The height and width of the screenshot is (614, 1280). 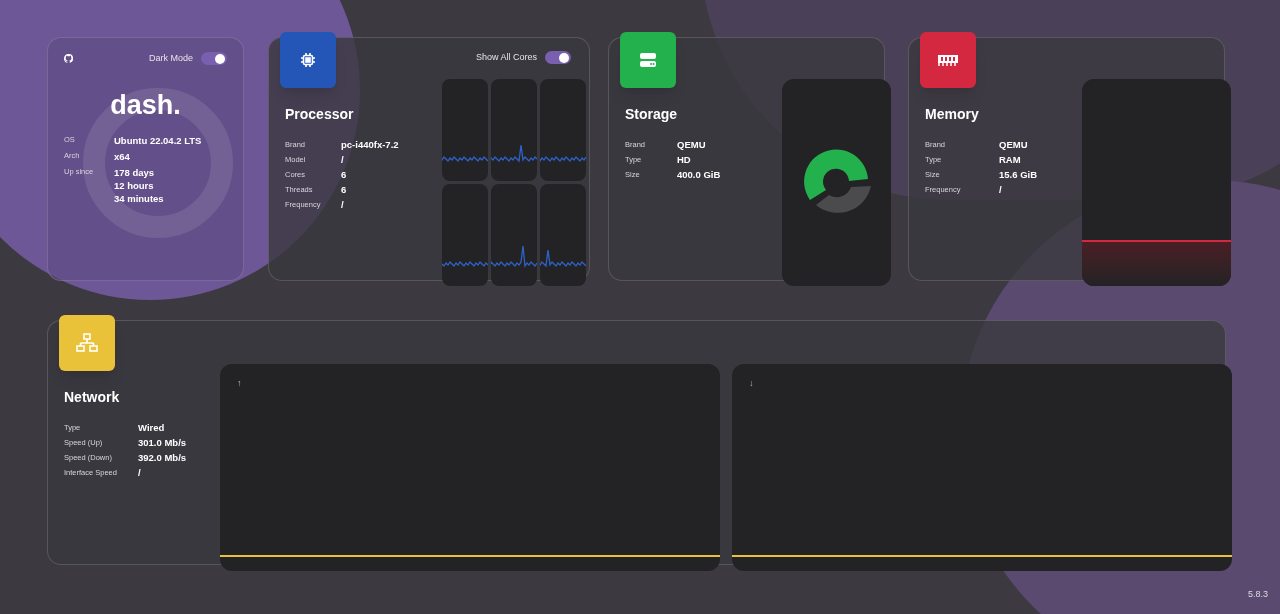 I want to click on info-value: HD, so click(x=684, y=160).